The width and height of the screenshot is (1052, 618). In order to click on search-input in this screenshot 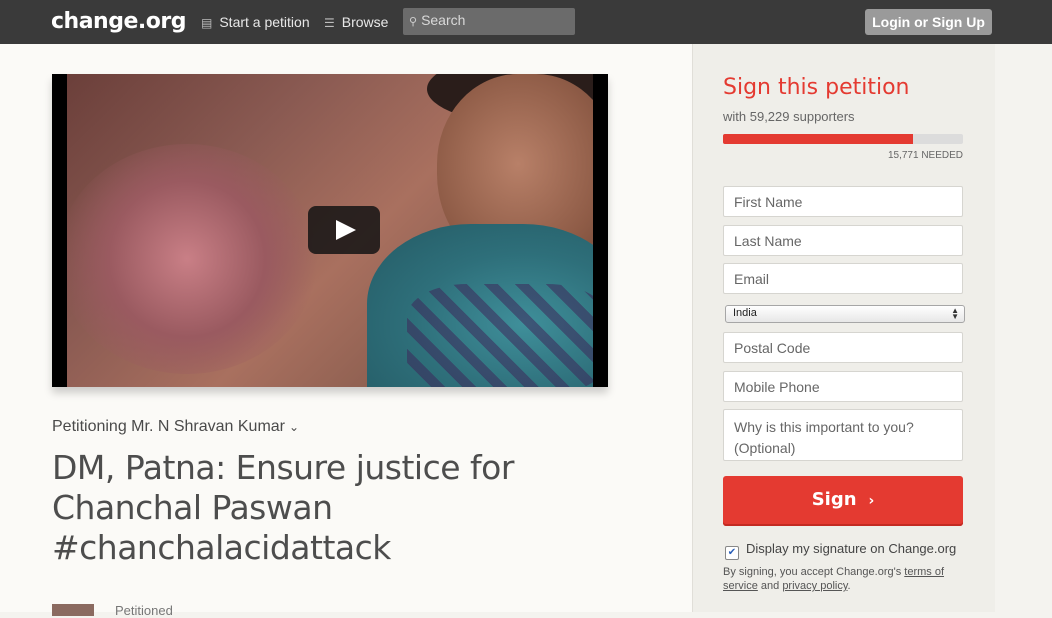, I will do `click(491, 20)`.